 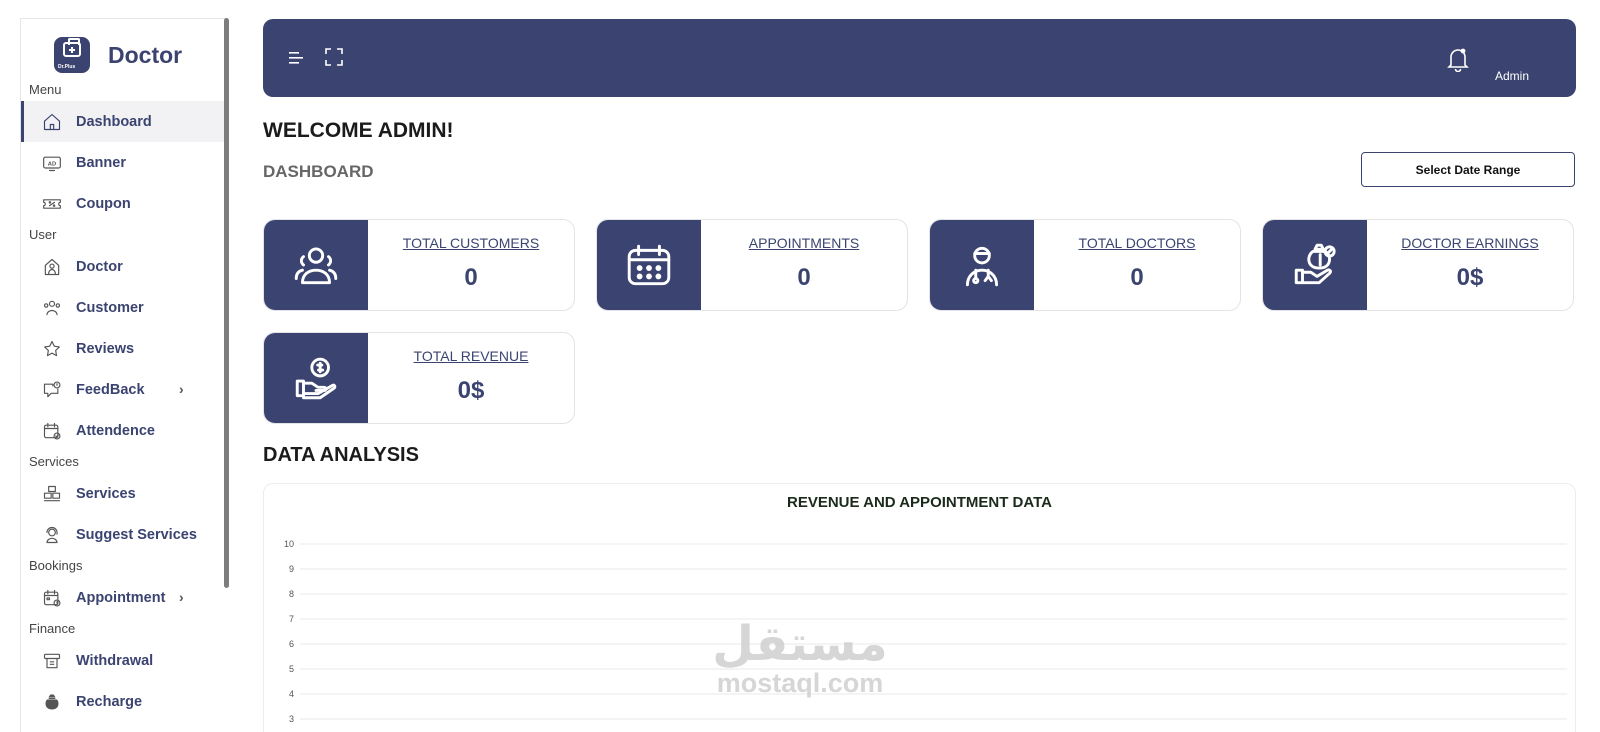 What do you see at coordinates (52, 598) in the screenshot?
I see `calendar-clock-icon` at bounding box center [52, 598].